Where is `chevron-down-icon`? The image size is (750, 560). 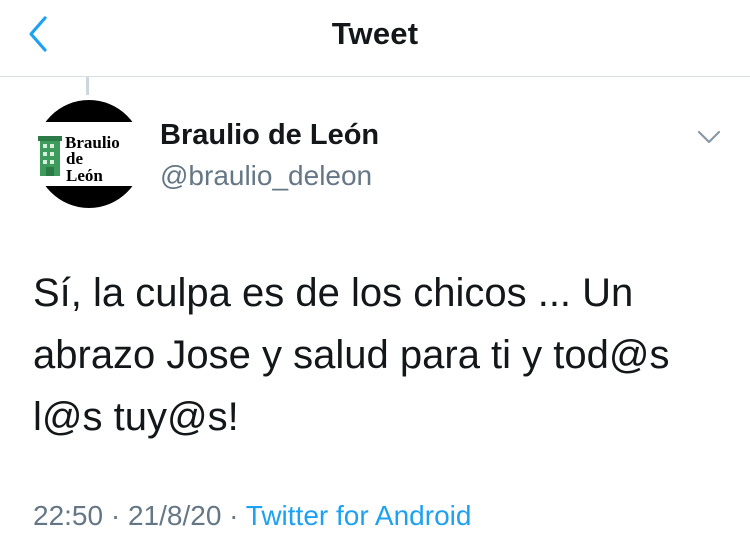 chevron-down-icon is located at coordinates (709, 137).